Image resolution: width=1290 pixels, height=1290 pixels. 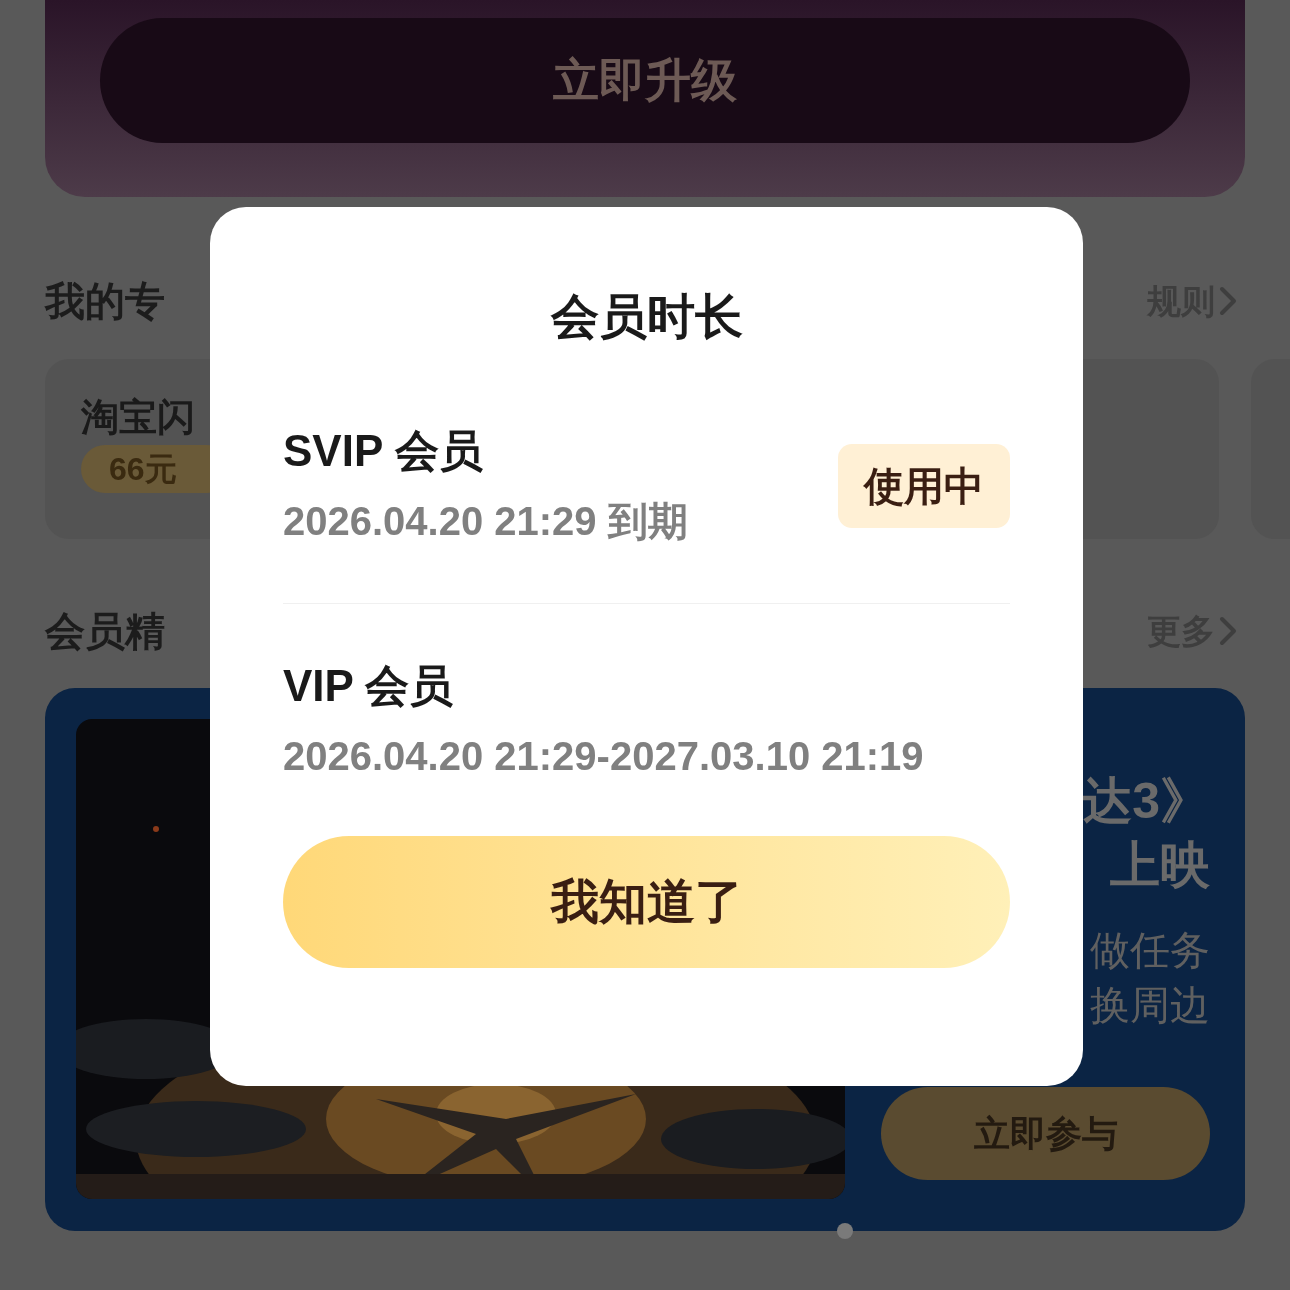 I want to click on banner-headline: 达3》, so click(x=1146, y=801).